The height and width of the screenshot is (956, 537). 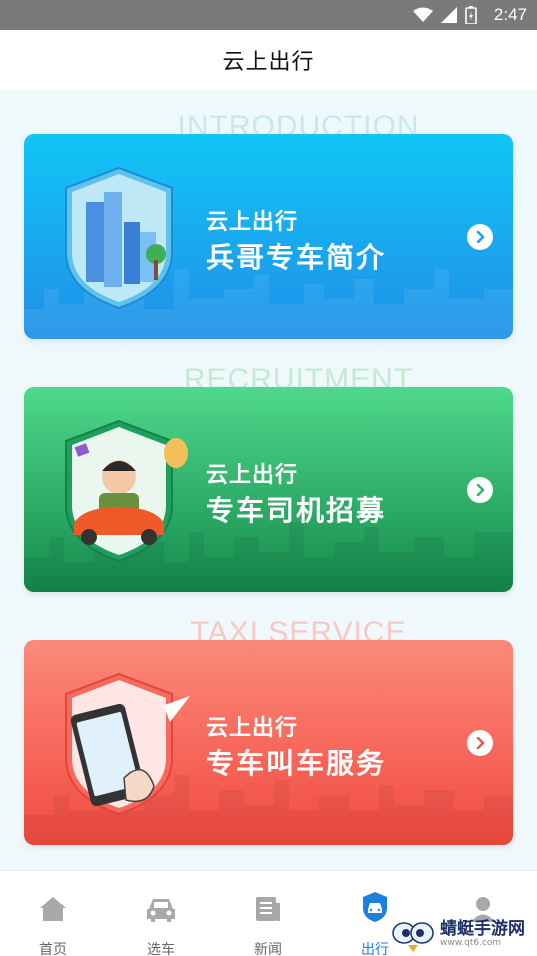 I want to click on page-title: 云上出行, so click(x=268, y=62).